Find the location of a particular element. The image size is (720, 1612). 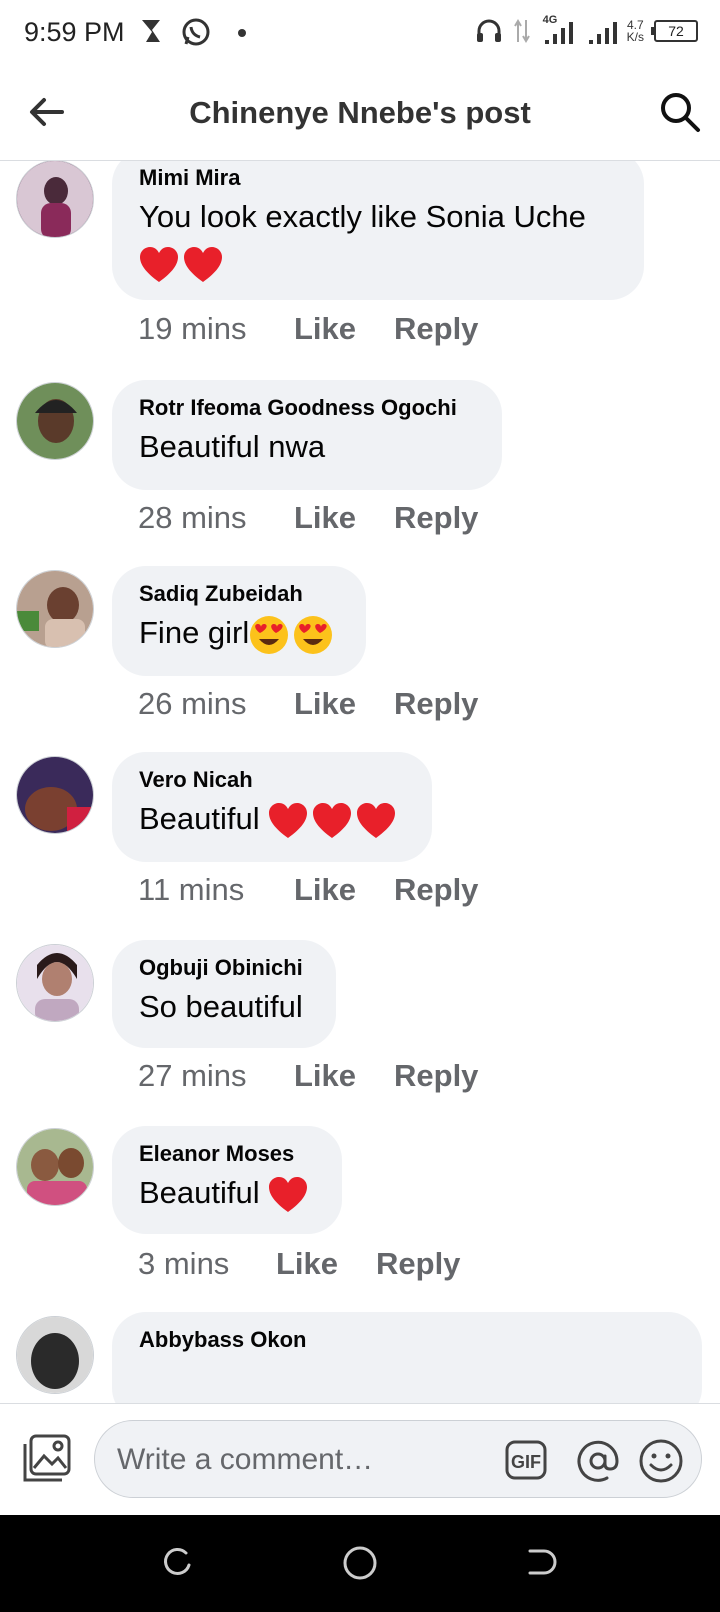

headphones-icon is located at coordinates (488, 30).